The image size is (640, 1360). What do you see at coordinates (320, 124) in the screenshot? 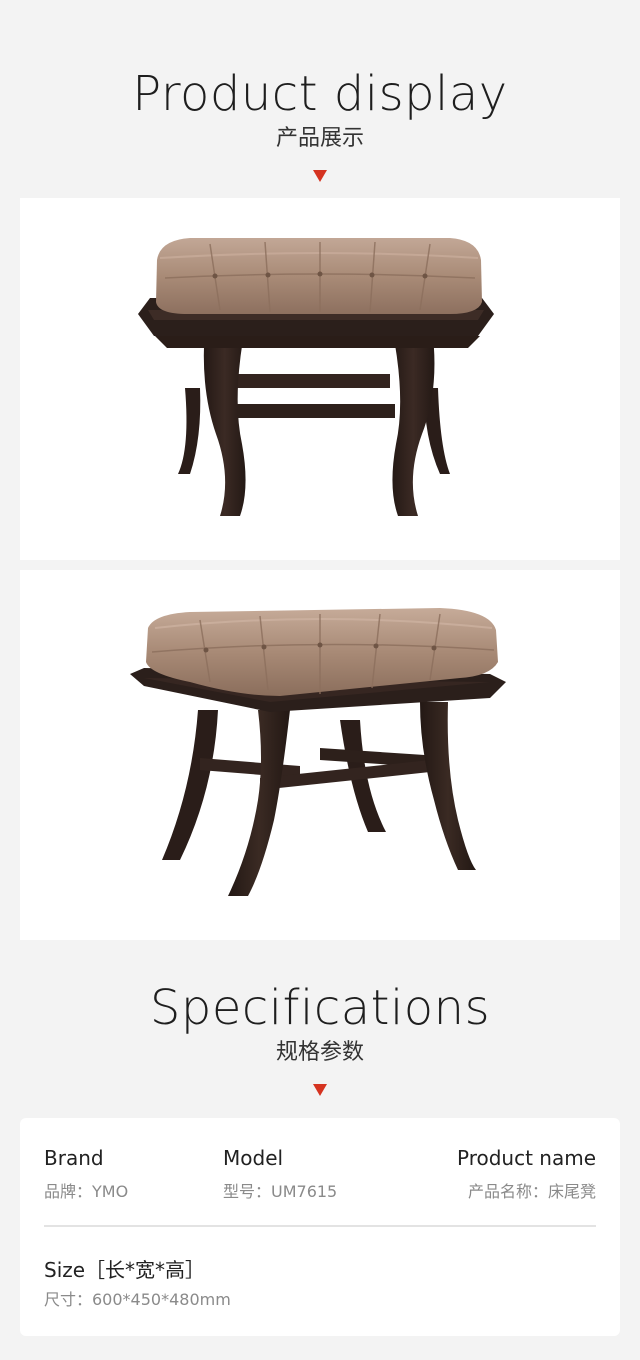
I see `product-display-heading: Product display 产品展示` at bounding box center [320, 124].